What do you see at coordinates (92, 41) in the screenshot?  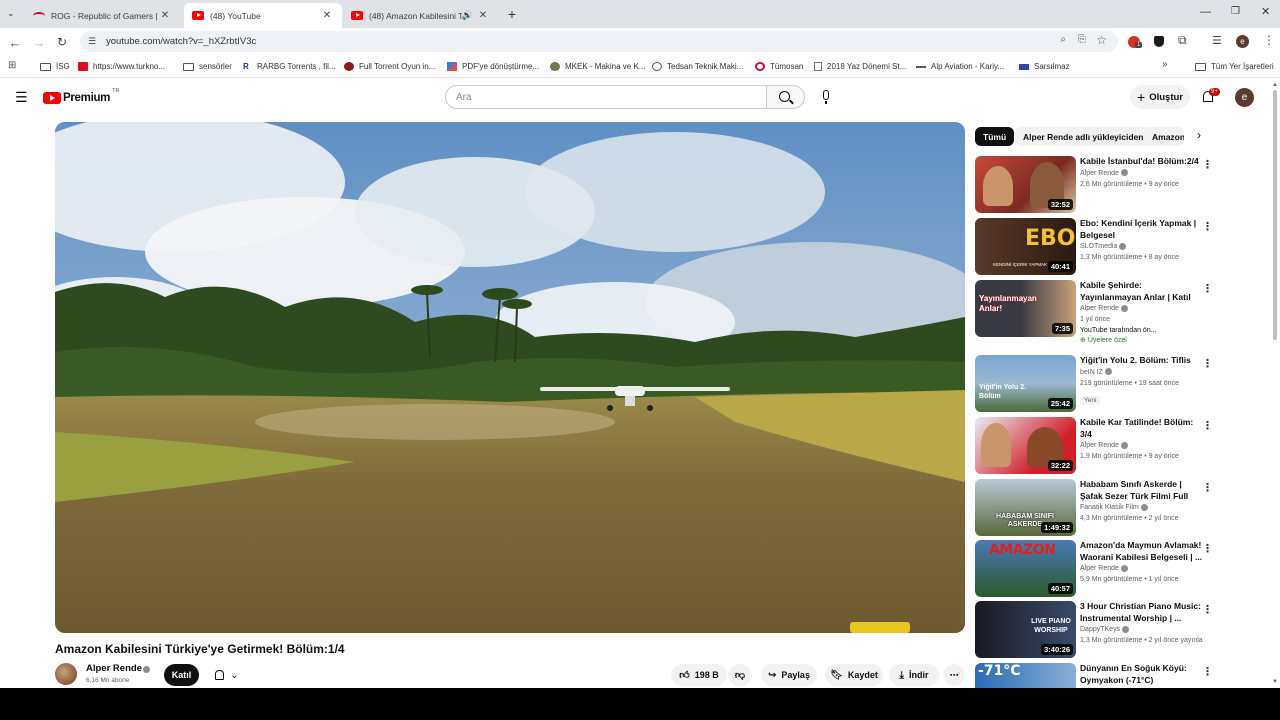 I see `site-info-icon: ☰` at bounding box center [92, 41].